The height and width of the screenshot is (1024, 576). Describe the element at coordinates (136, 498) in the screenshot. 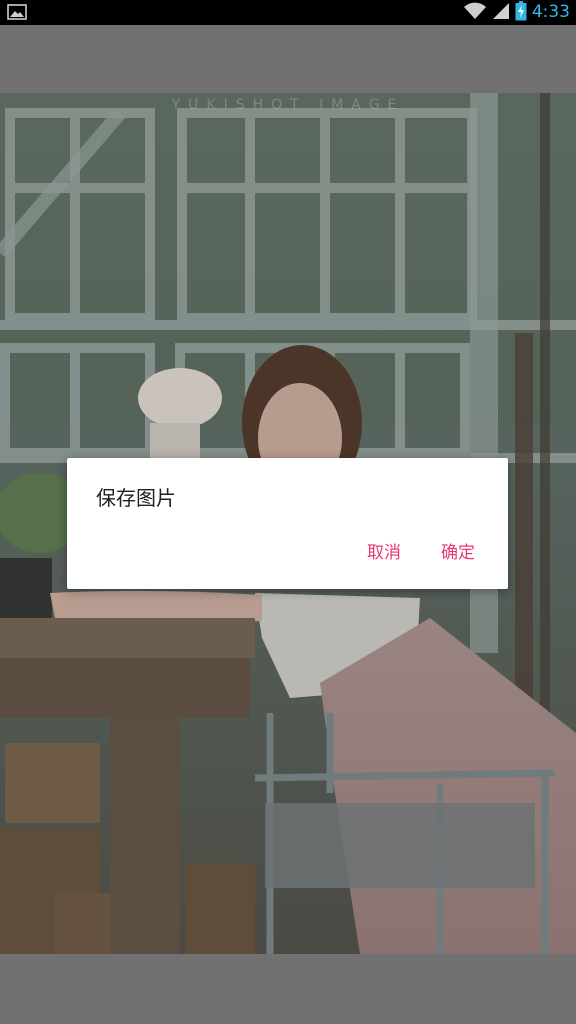

I see `dialog-title: 保存图片` at that location.